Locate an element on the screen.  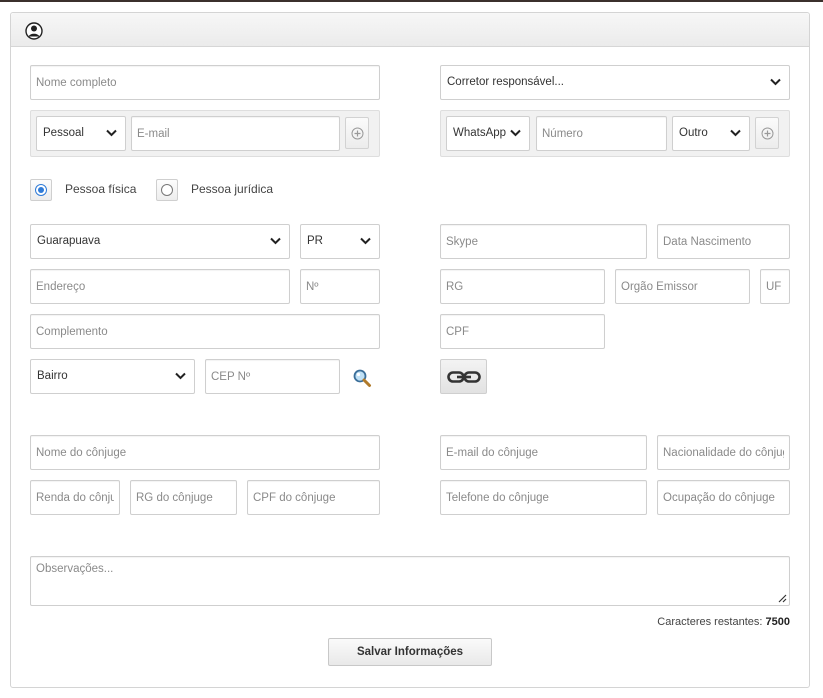
phone-kind-value: Outro is located at coordinates (693, 133).